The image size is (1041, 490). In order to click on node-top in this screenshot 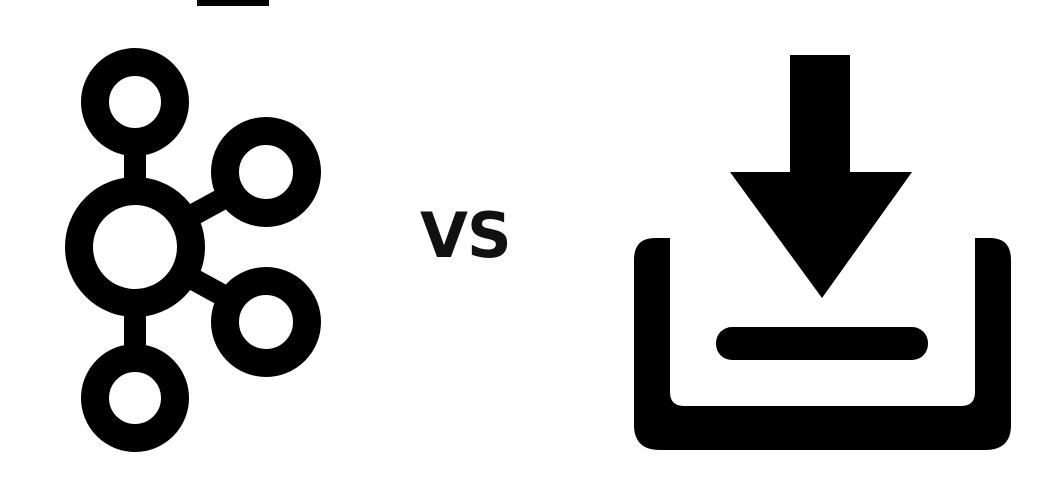, I will do `click(135, 102)`.